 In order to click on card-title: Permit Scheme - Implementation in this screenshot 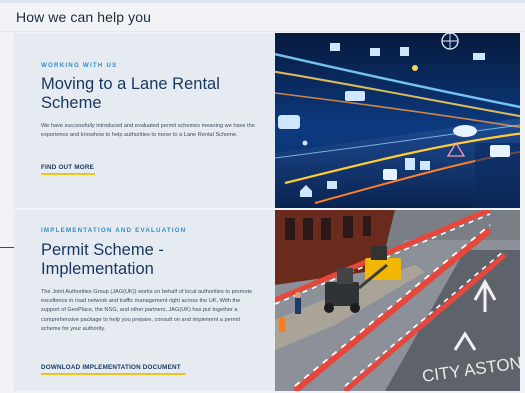, I will do `click(102, 259)`.